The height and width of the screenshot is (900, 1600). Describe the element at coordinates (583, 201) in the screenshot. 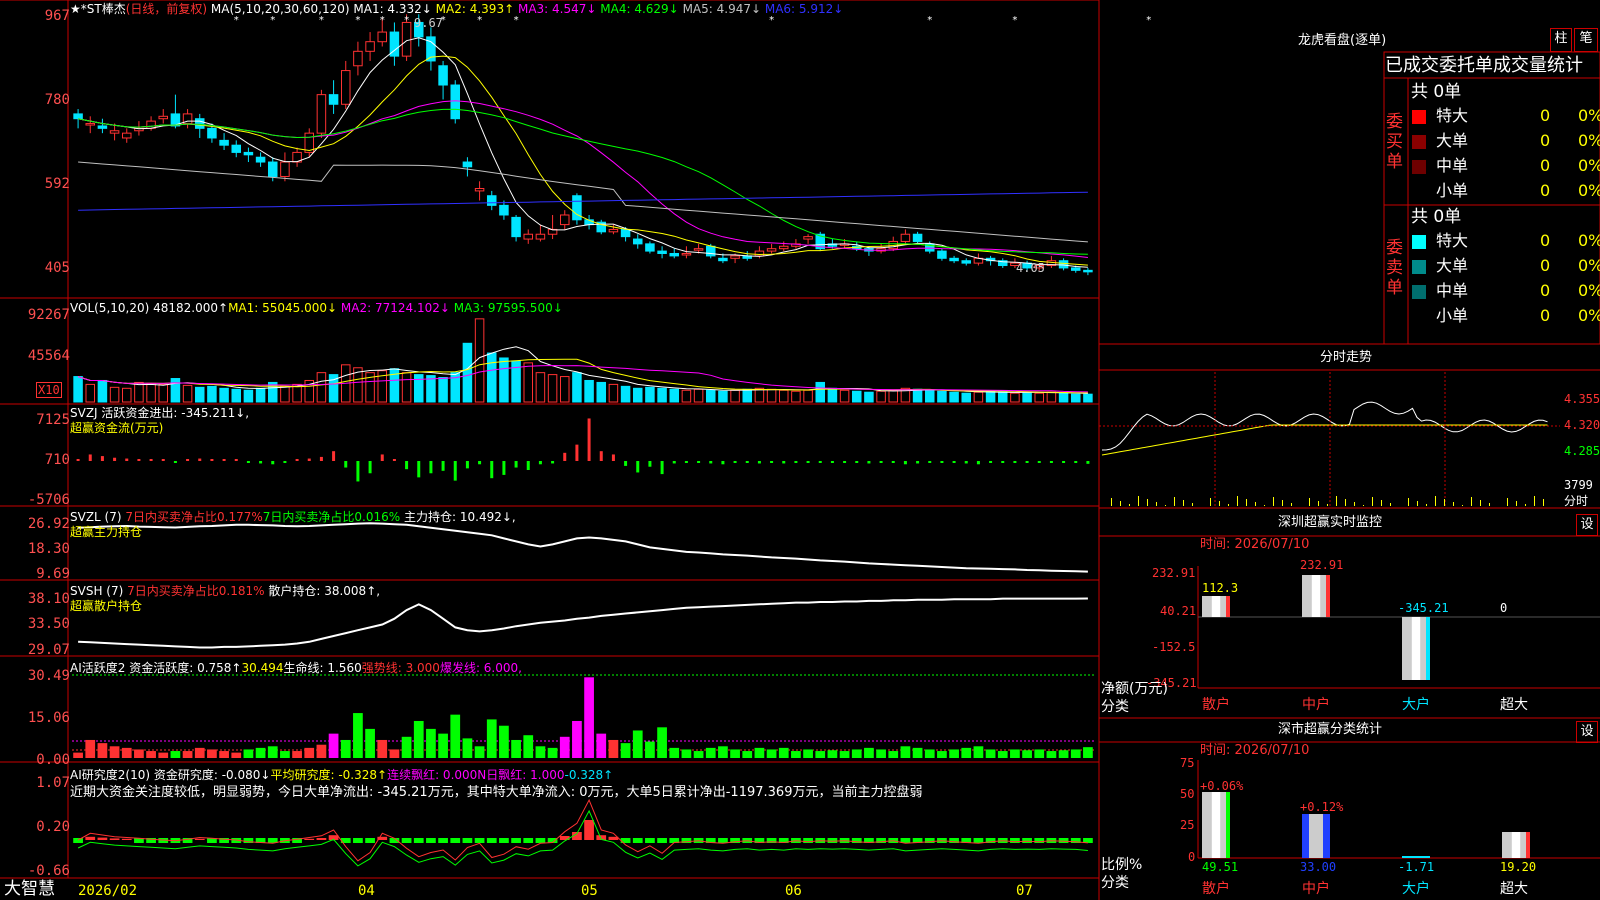

I see `moving-average-line` at that location.